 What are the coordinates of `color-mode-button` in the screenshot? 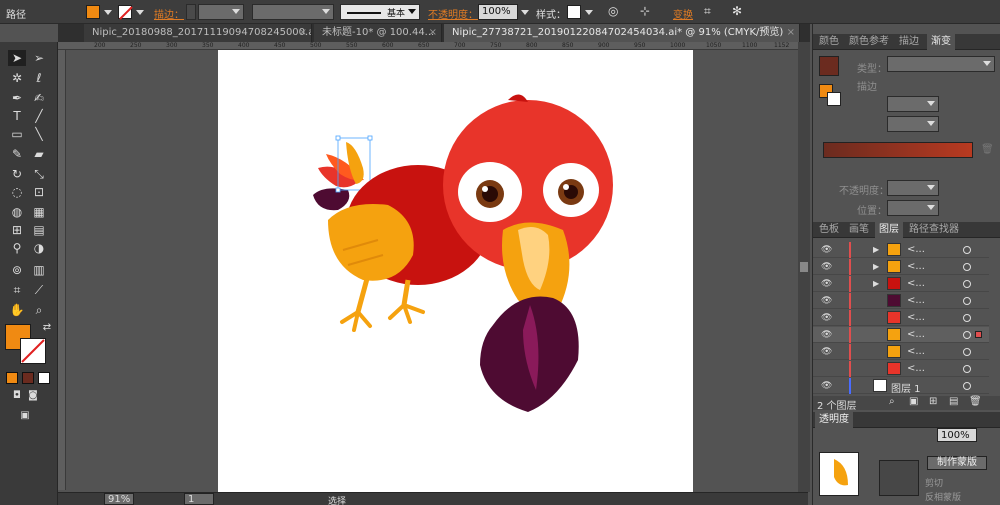 It's located at (12, 378).